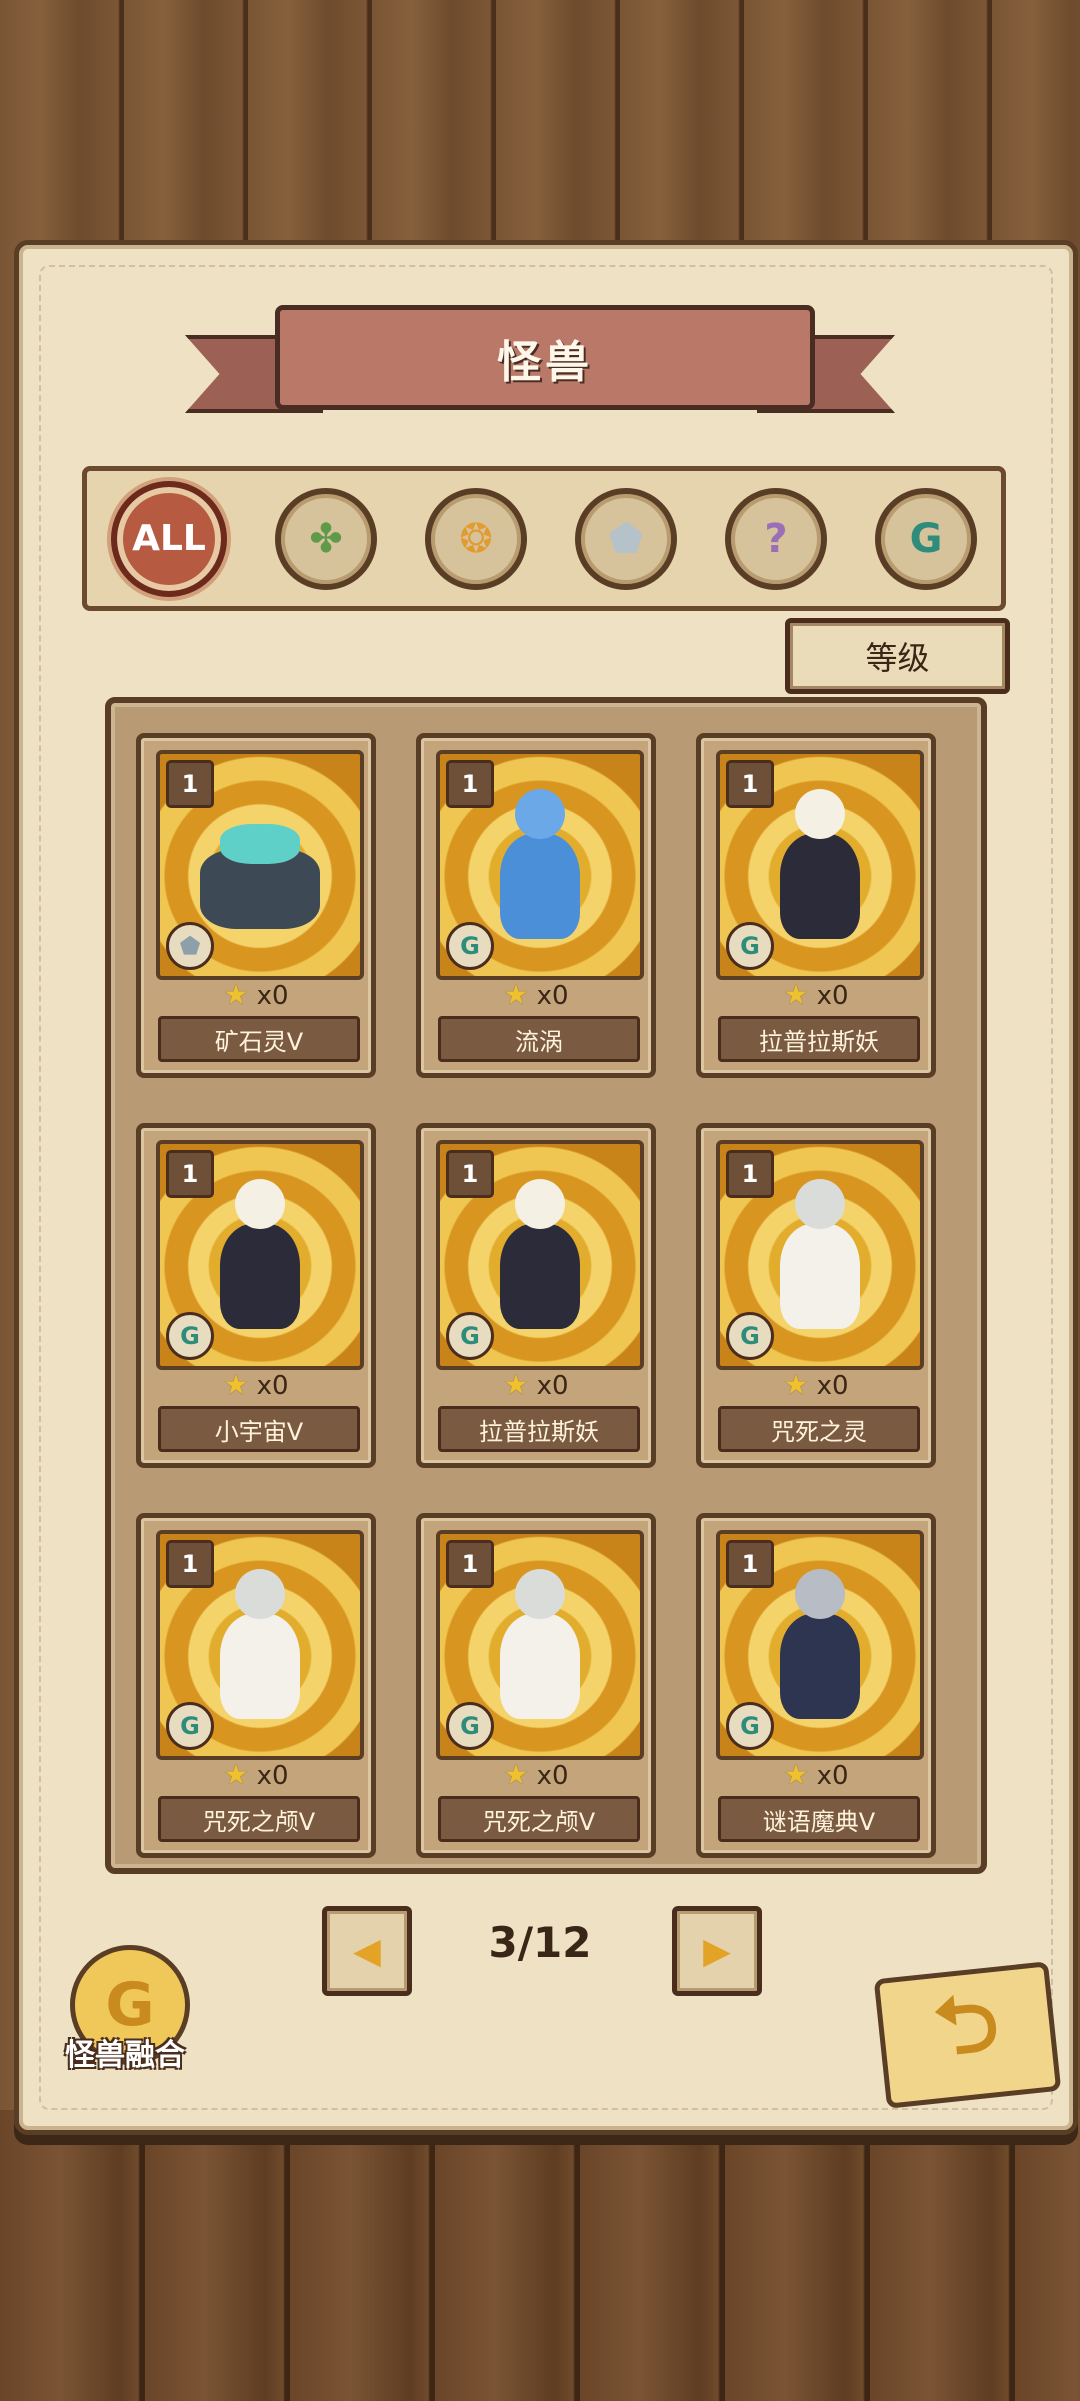 The height and width of the screenshot is (2401, 1080). I want to click on prev-page-button: ◀, so click(367, 1951).